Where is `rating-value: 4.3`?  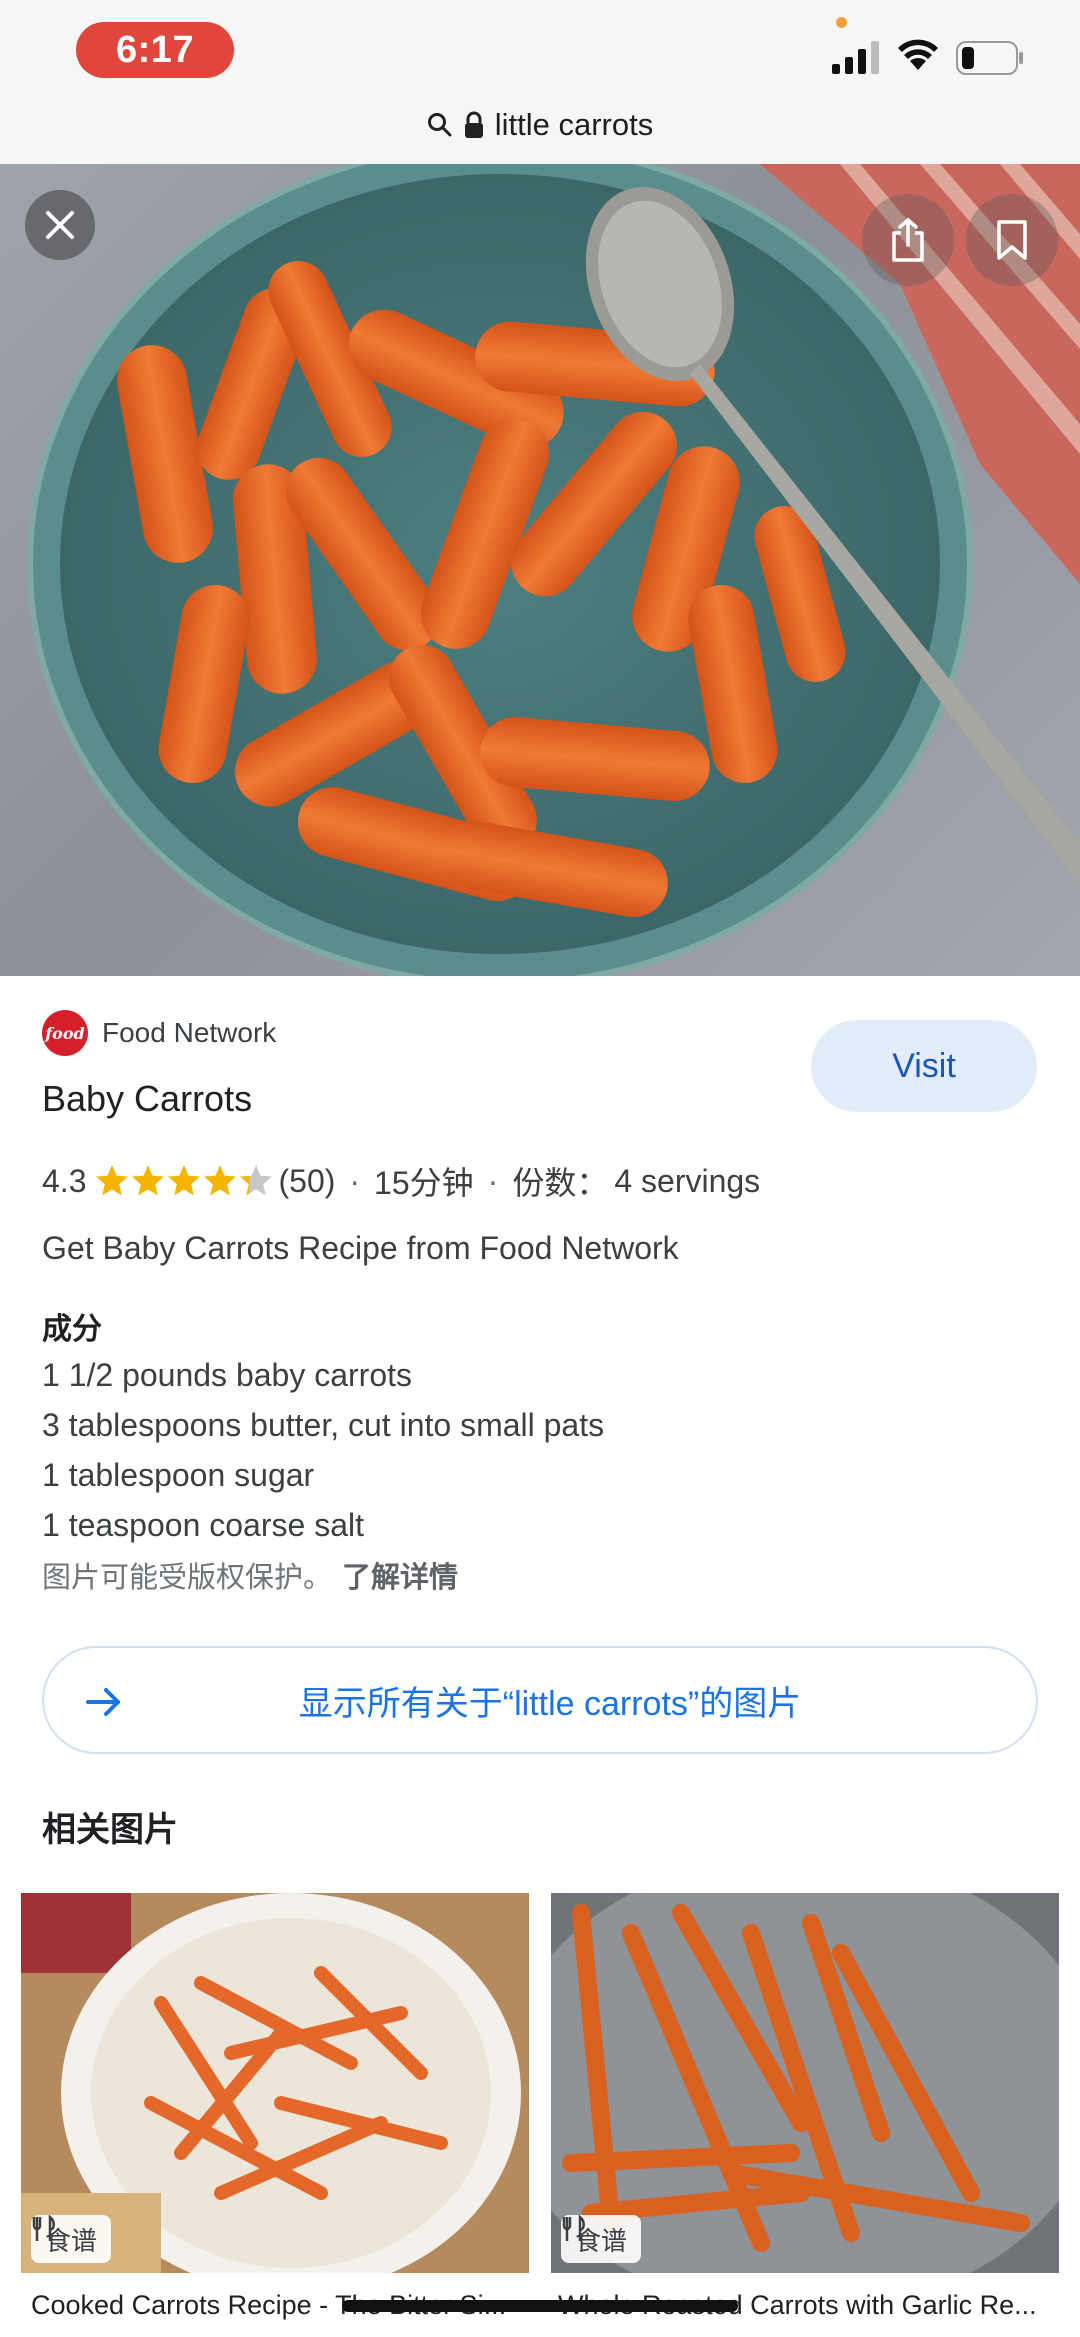 rating-value: 4.3 is located at coordinates (64, 1180).